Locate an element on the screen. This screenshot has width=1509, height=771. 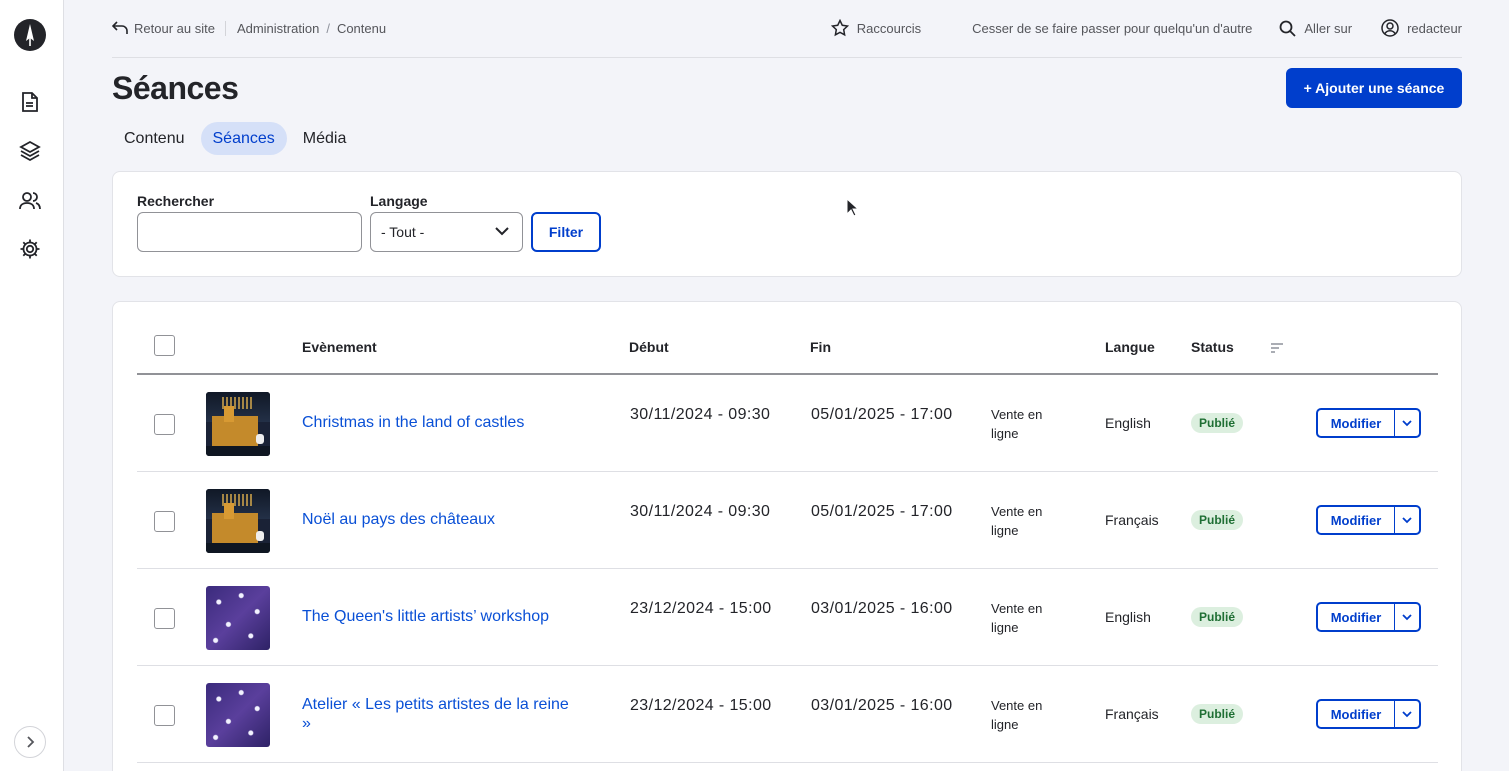
tabs: Contenu Séances Média is located at coordinates (235, 138).